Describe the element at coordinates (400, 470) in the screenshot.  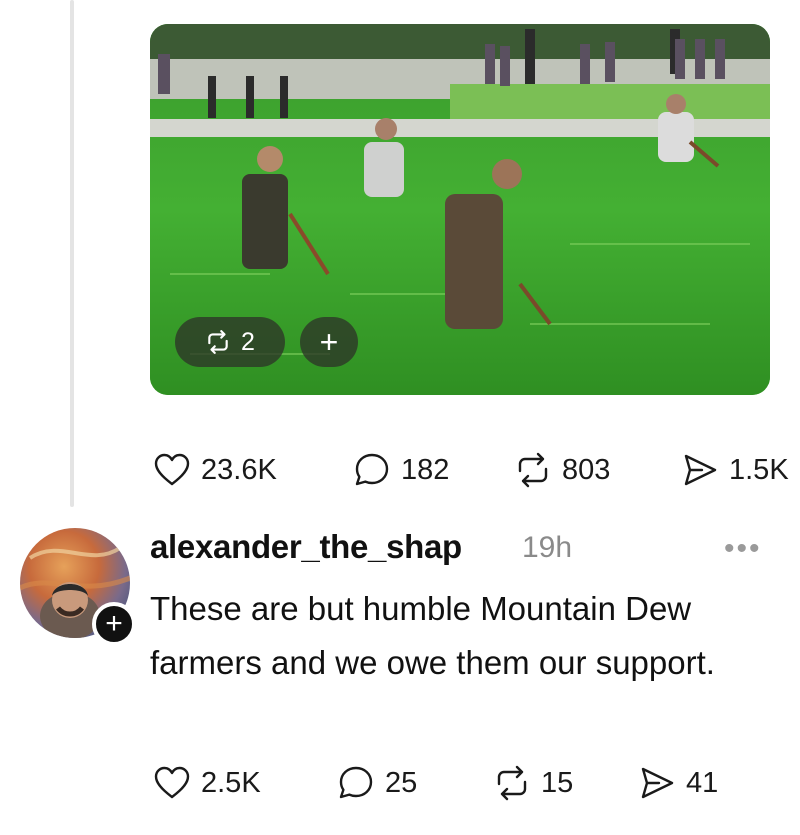
I see `reply-button: 182` at that location.